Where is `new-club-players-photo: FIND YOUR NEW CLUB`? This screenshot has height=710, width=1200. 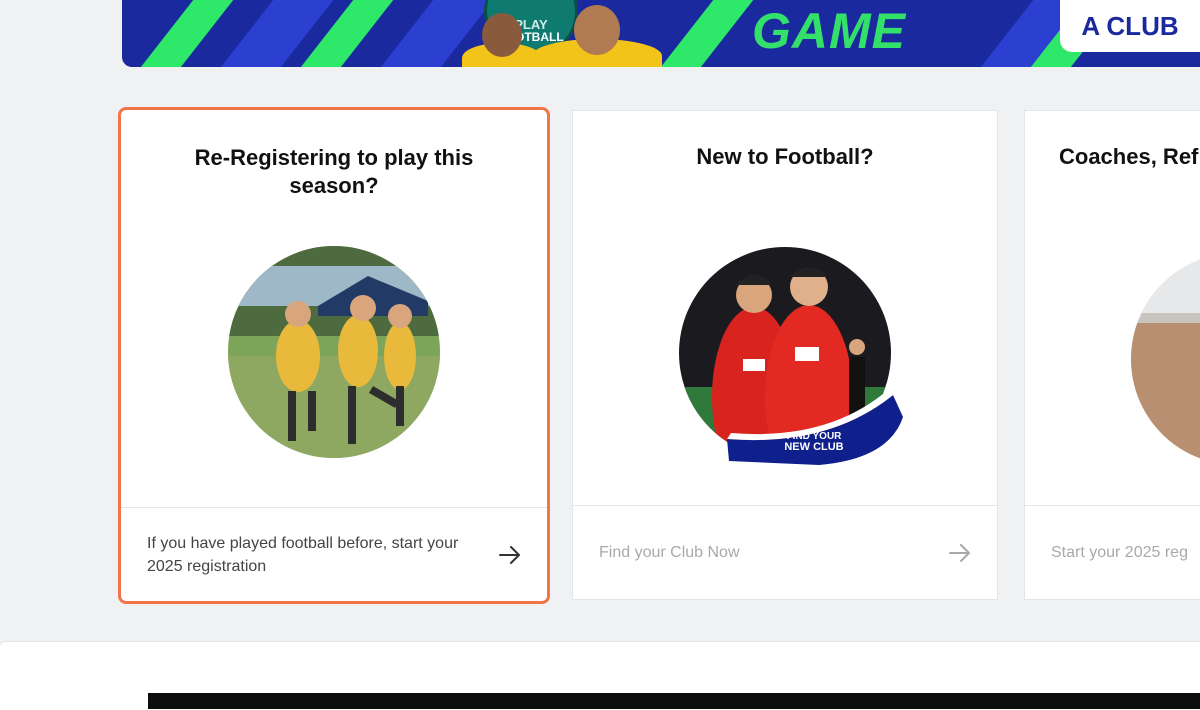 new-club-players-photo: FIND YOUR NEW CLUB is located at coordinates (791, 356).